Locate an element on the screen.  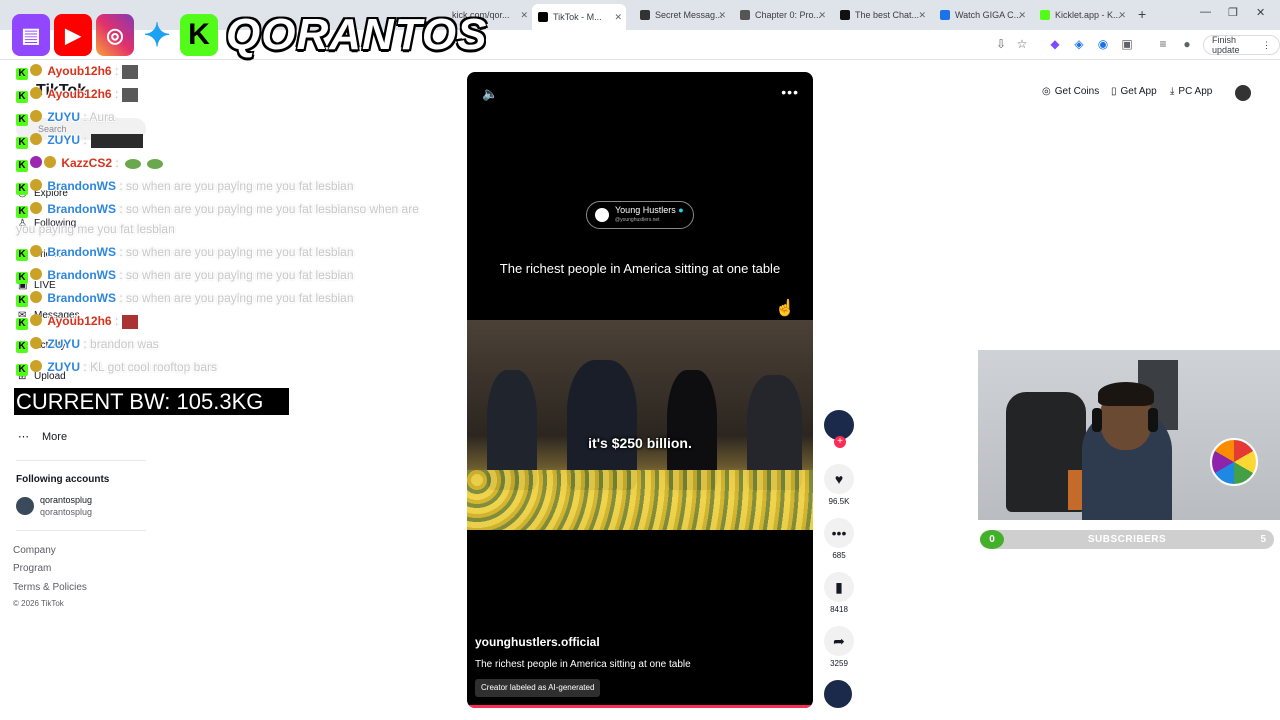
finish-update-label: Finish update is located at coordinates (1226, 45).